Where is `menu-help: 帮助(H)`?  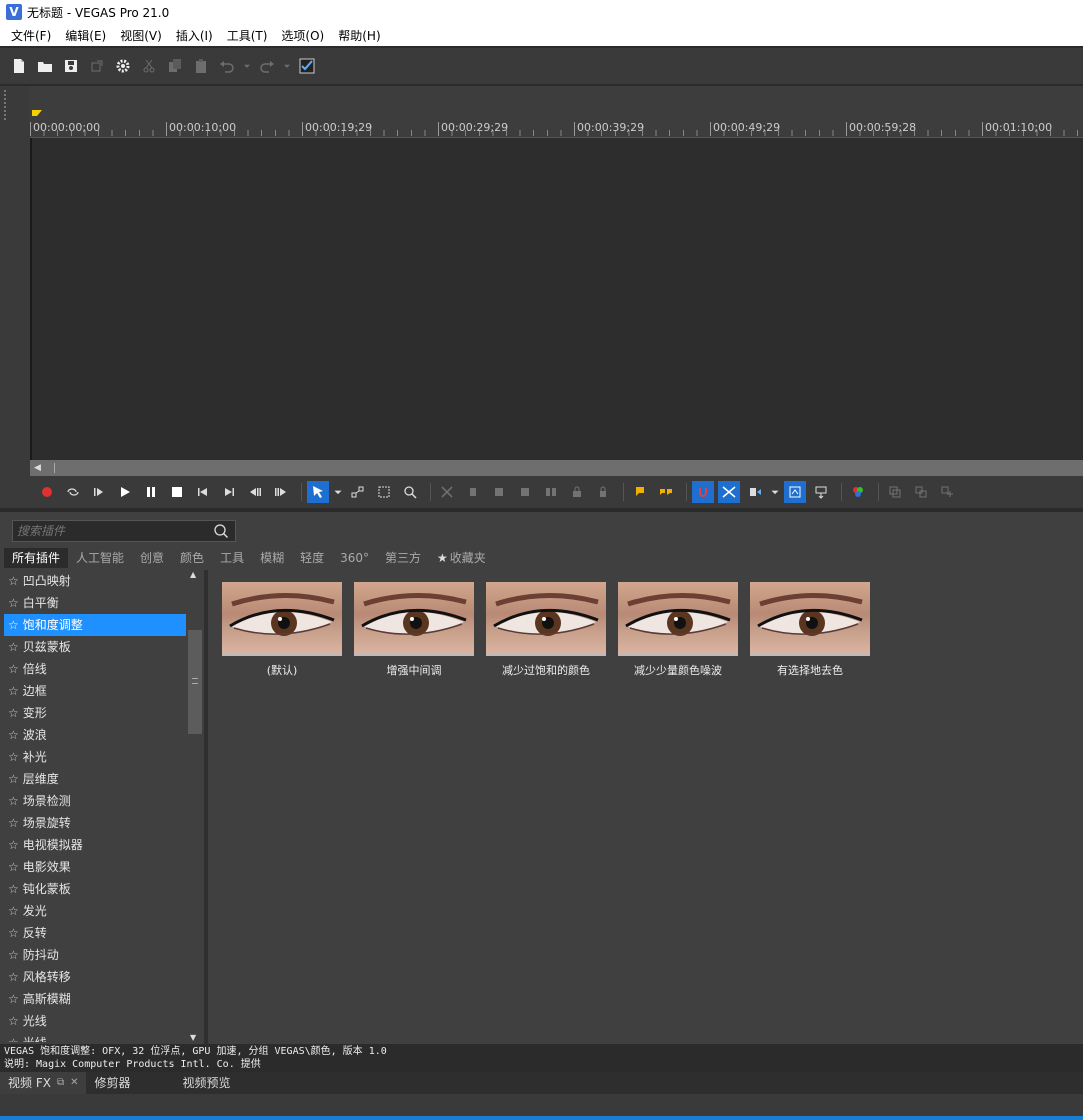 menu-help: 帮助(H) is located at coordinates (359, 35).